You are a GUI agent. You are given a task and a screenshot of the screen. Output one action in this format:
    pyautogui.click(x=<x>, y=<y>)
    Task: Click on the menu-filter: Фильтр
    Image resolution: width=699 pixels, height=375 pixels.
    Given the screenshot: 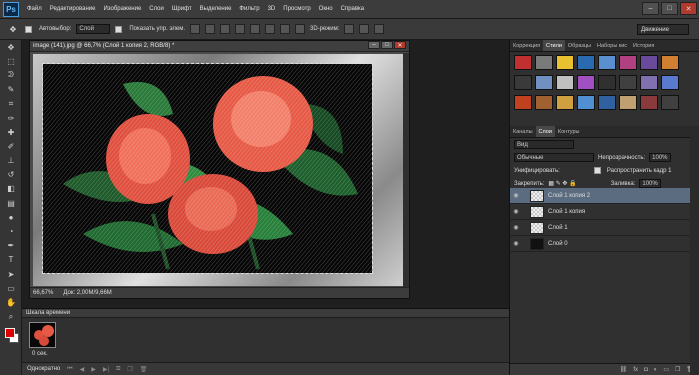 What is the action you would take?
    pyautogui.click(x=249, y=9)
    